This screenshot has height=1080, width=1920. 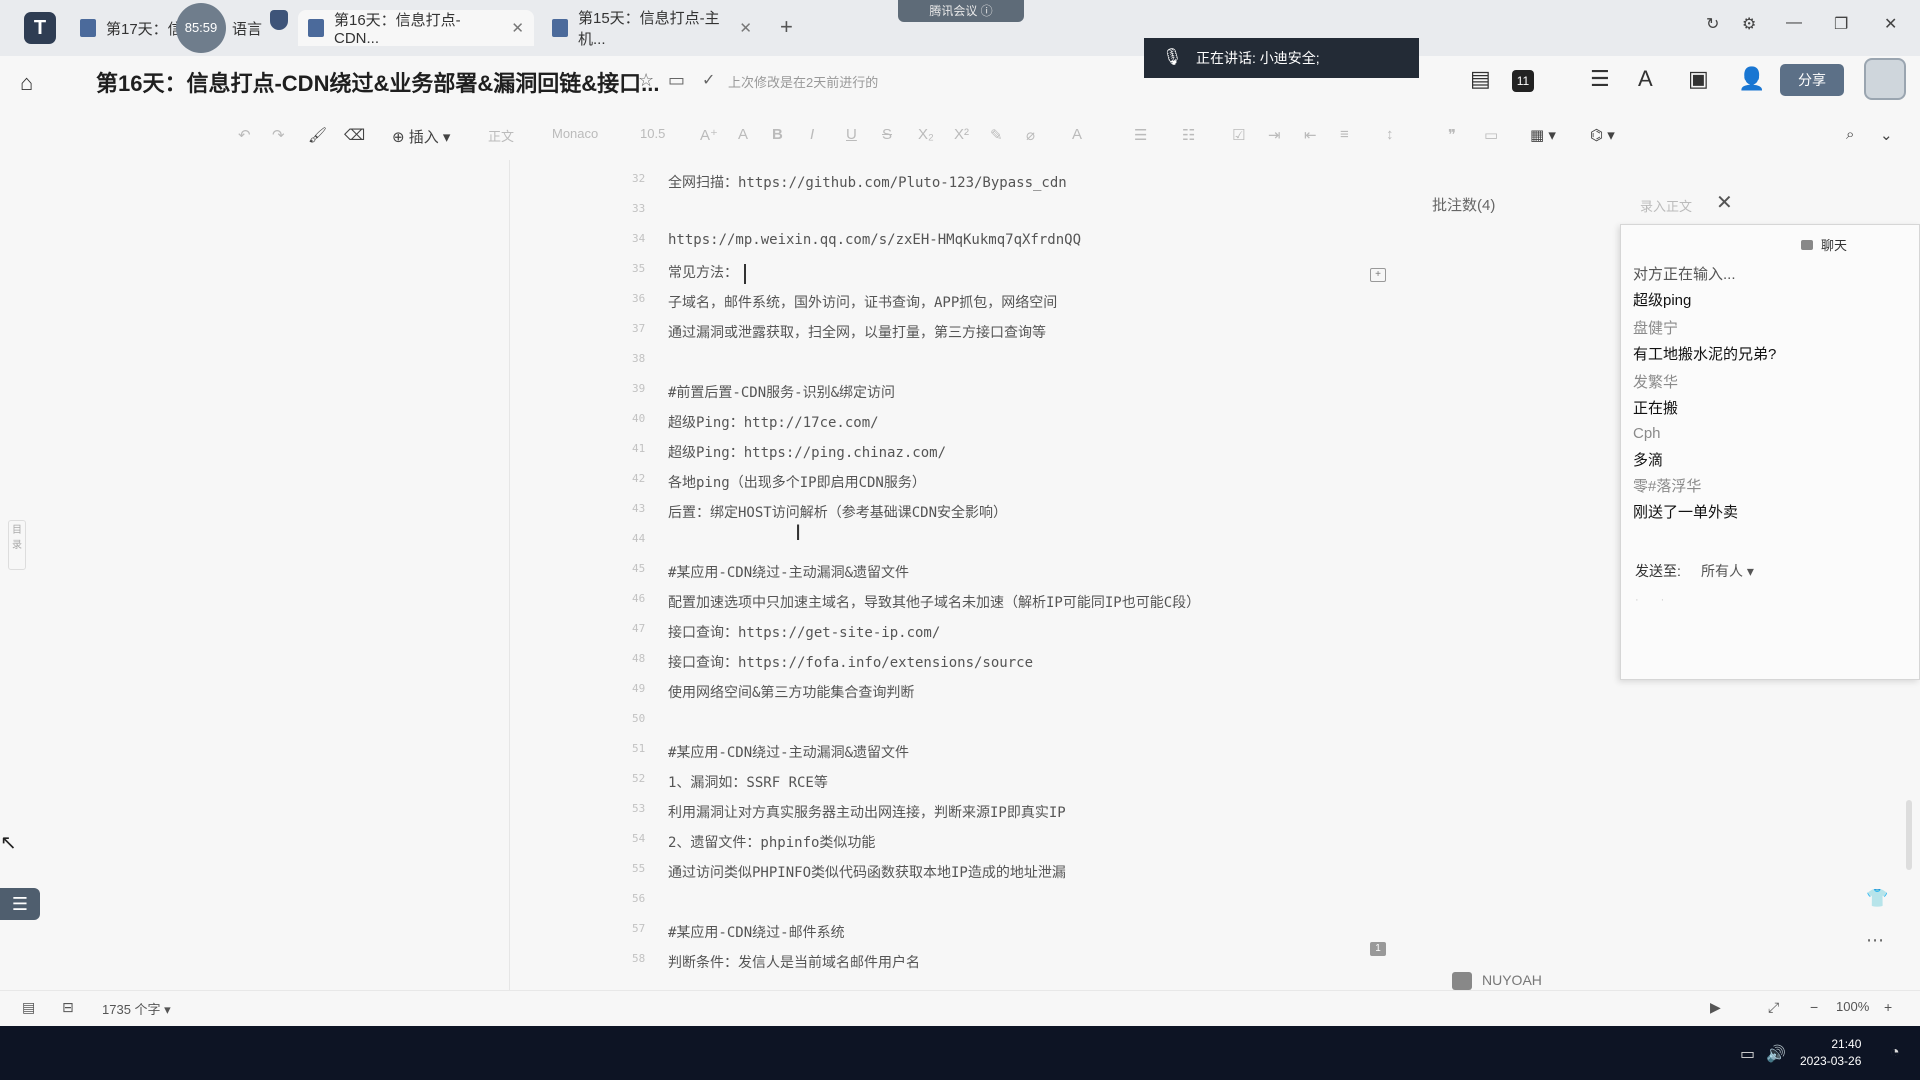 I want to click on system-clock: 21:40 2023-03-26, so click(x=1830, y=1053).